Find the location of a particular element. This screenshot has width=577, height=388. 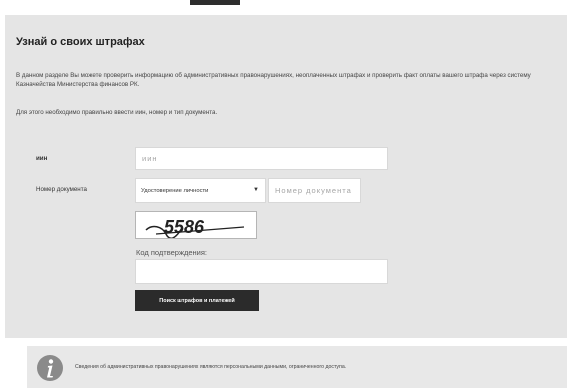

captcha-image: 5586 is located at coordinates (196, 225).